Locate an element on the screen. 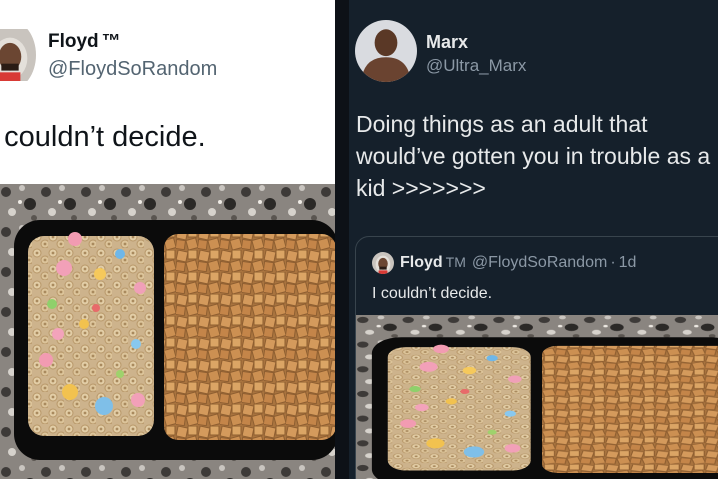 The width and height of the screenshot is (718, 479). quoted-author-handle: @FloydSoRandom is located at coordinates (539, 263).